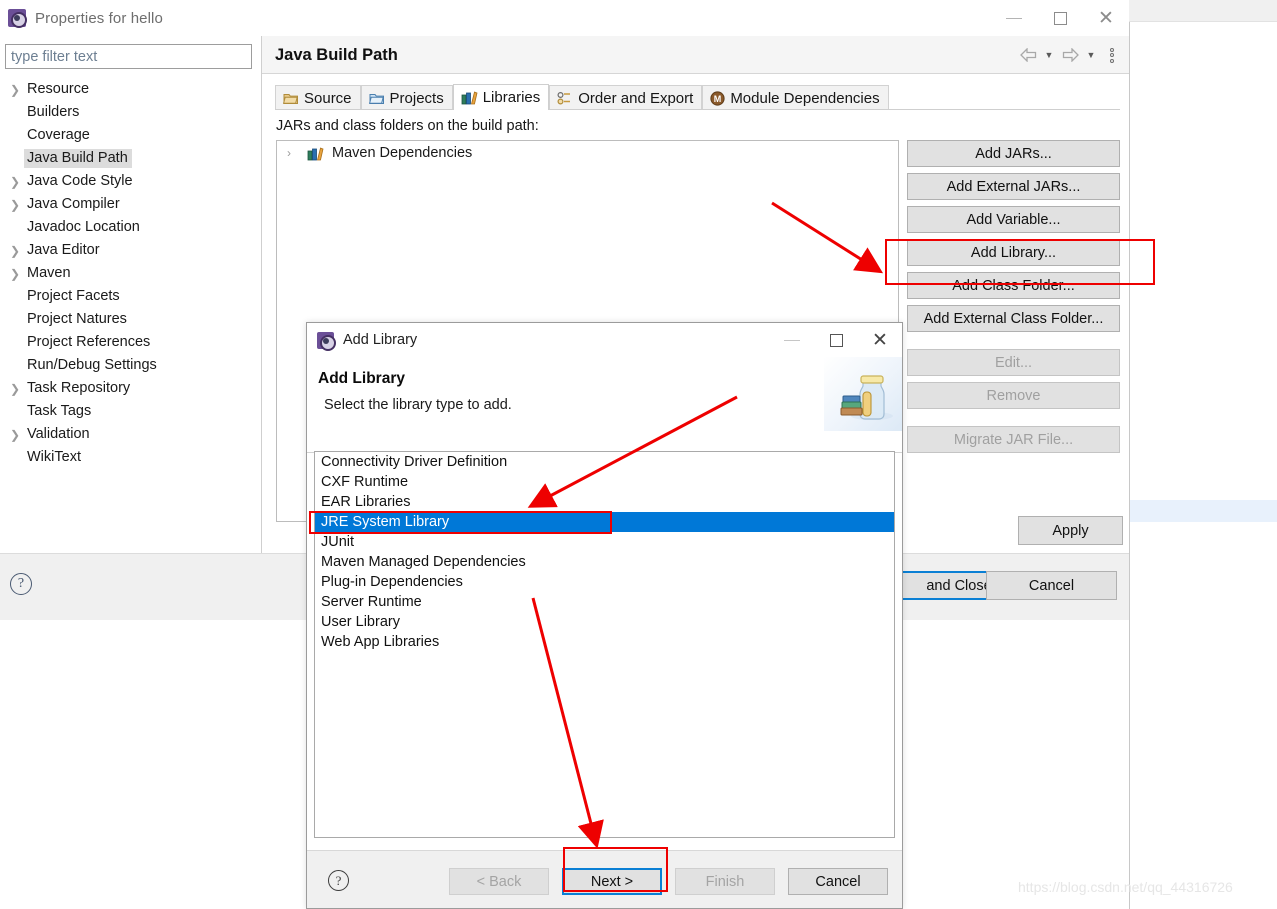 The width and height of the screenshot is (1277, 909). Describe the element at coordinates (130, 89) in the screenshot. I see `sidebar-item-resource: ❯ Resource` at that location.